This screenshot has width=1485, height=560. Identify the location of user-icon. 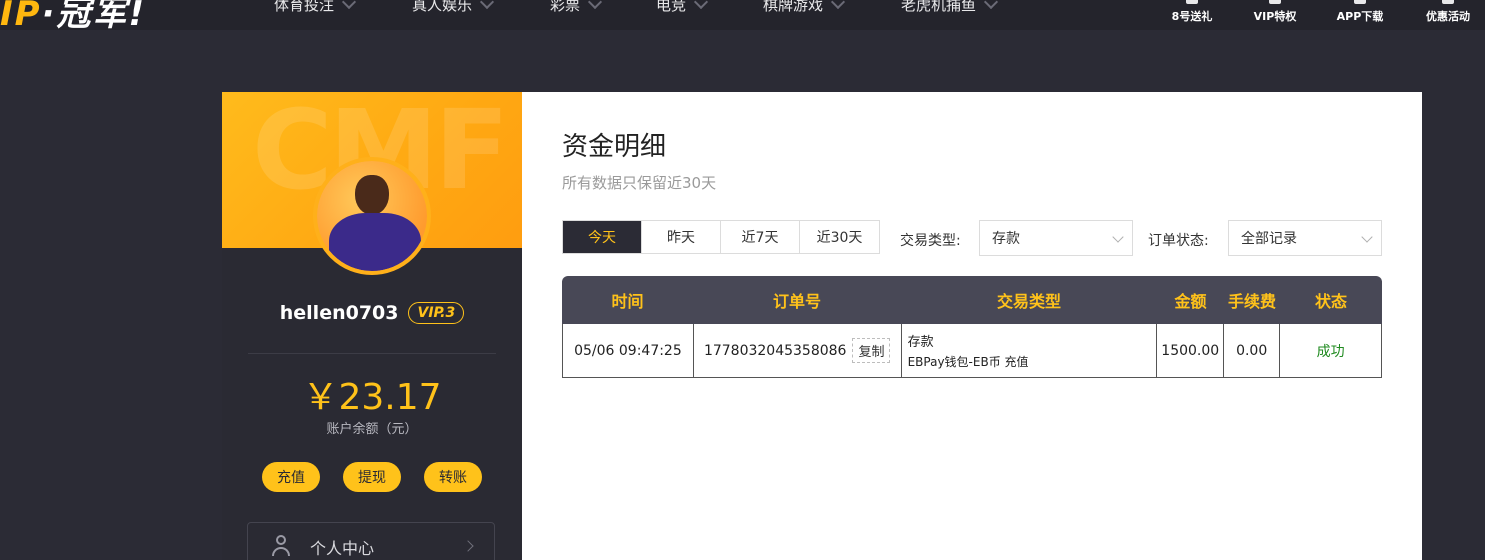
(281, 545).